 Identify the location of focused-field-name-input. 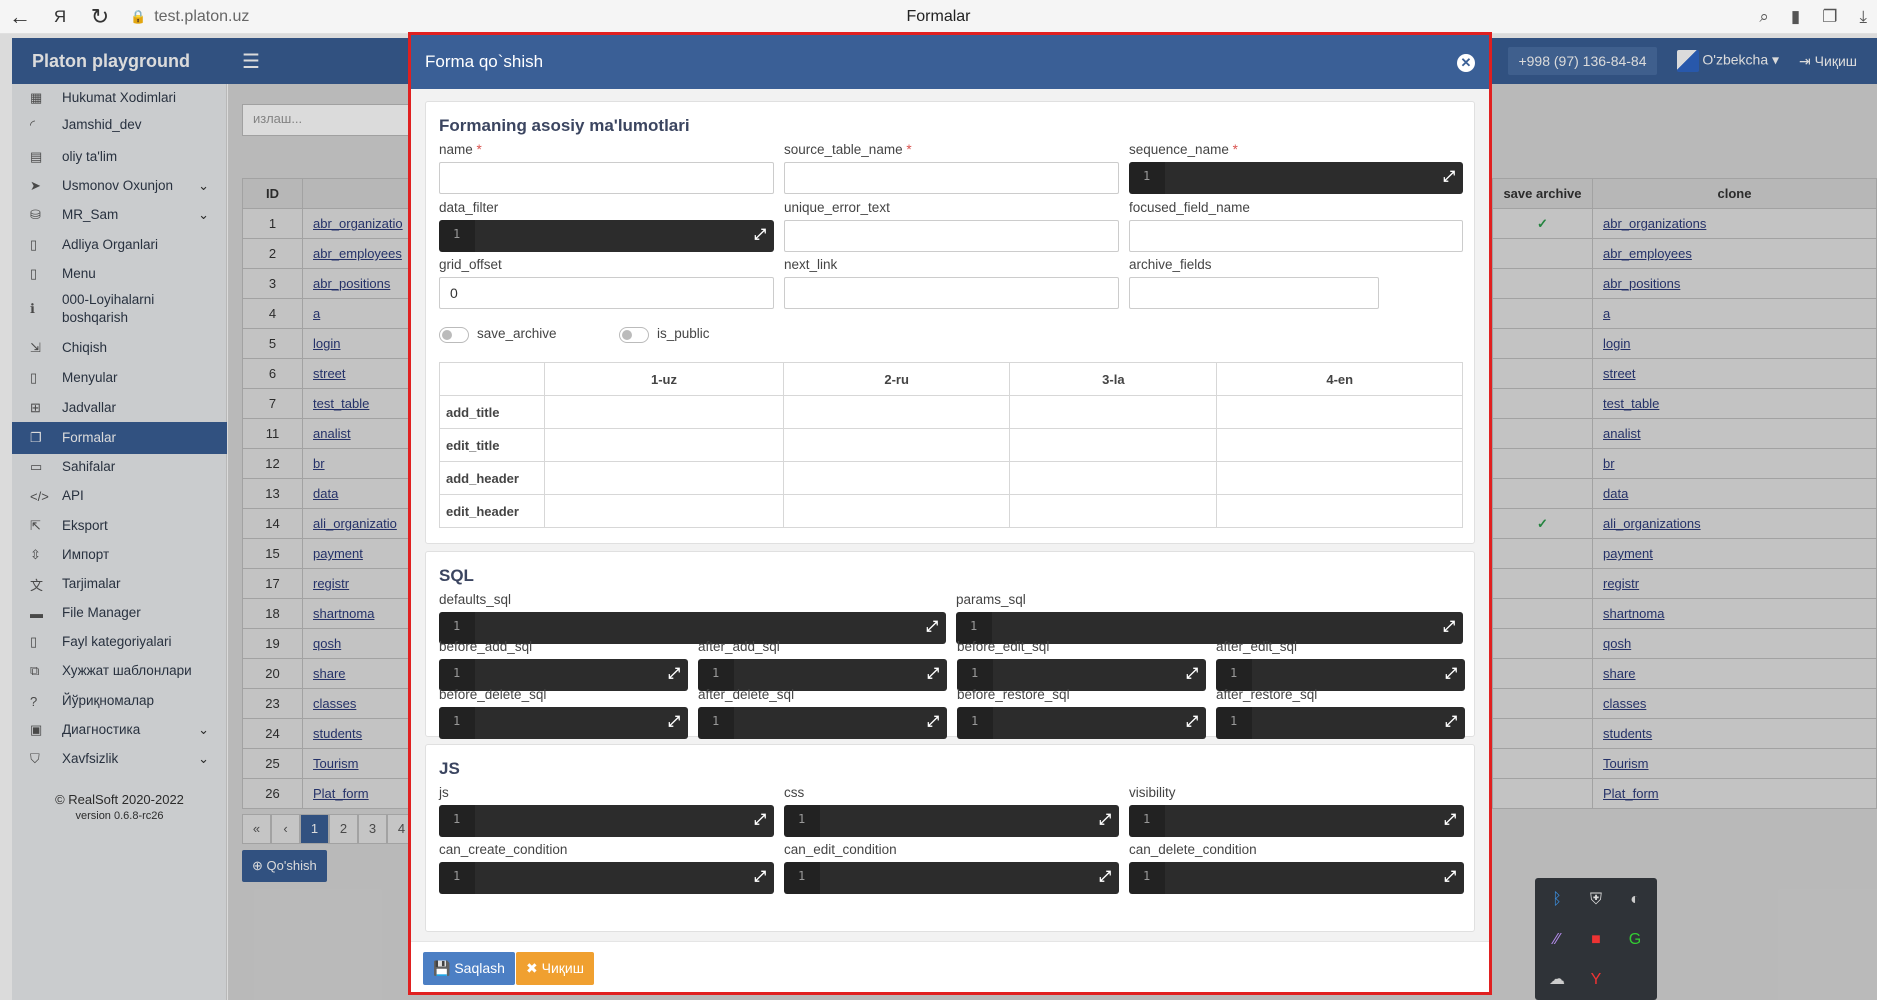
(1296, 236).